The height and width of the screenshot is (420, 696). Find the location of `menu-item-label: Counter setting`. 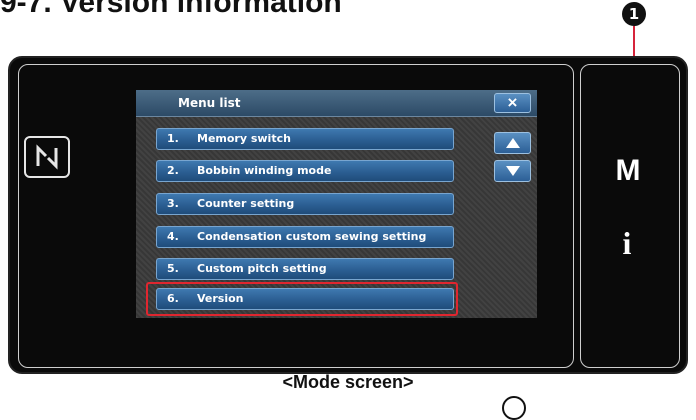

menu-item-label: Counter setting is located at coordinates (246, 203).